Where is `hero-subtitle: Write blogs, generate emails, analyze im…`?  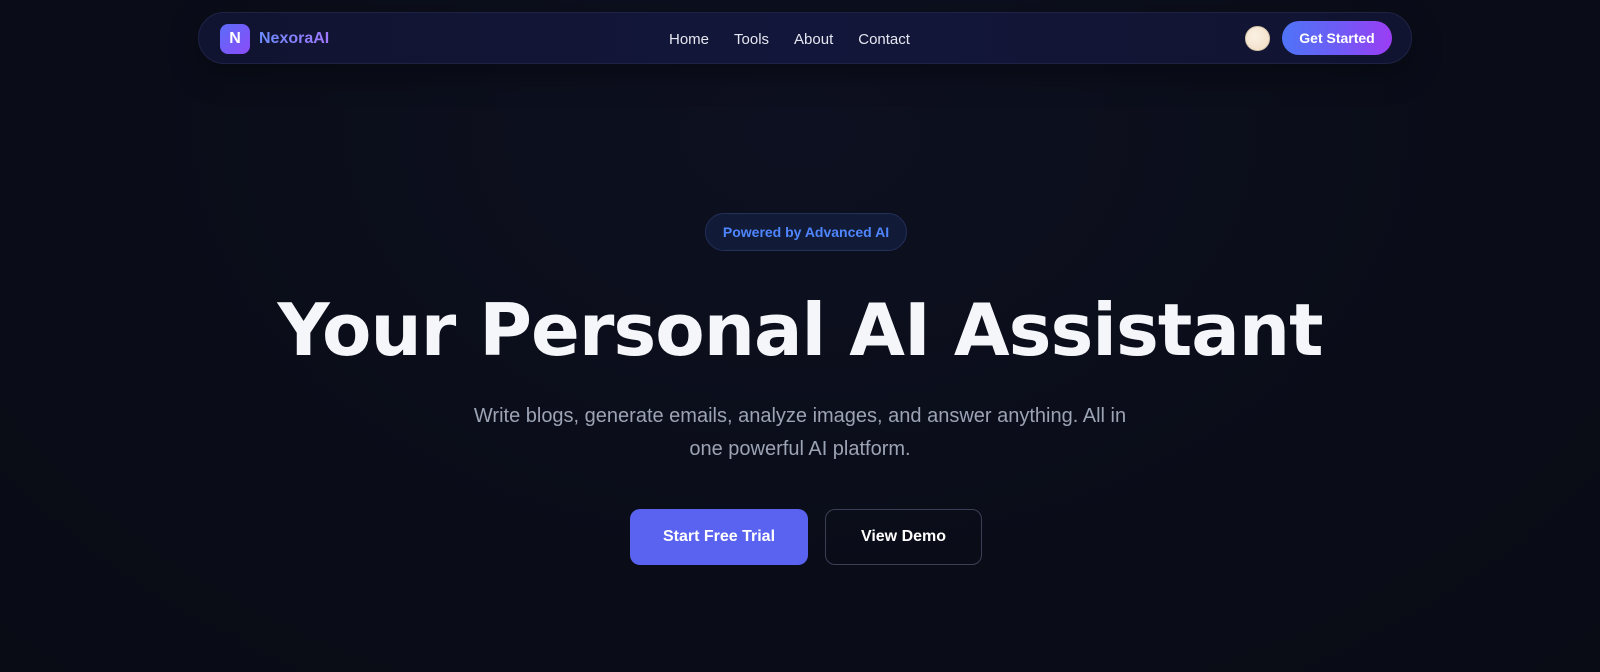
hero-subtitle: Write blogs, generate emails, analyze im… is located at coordinates (800, 432).